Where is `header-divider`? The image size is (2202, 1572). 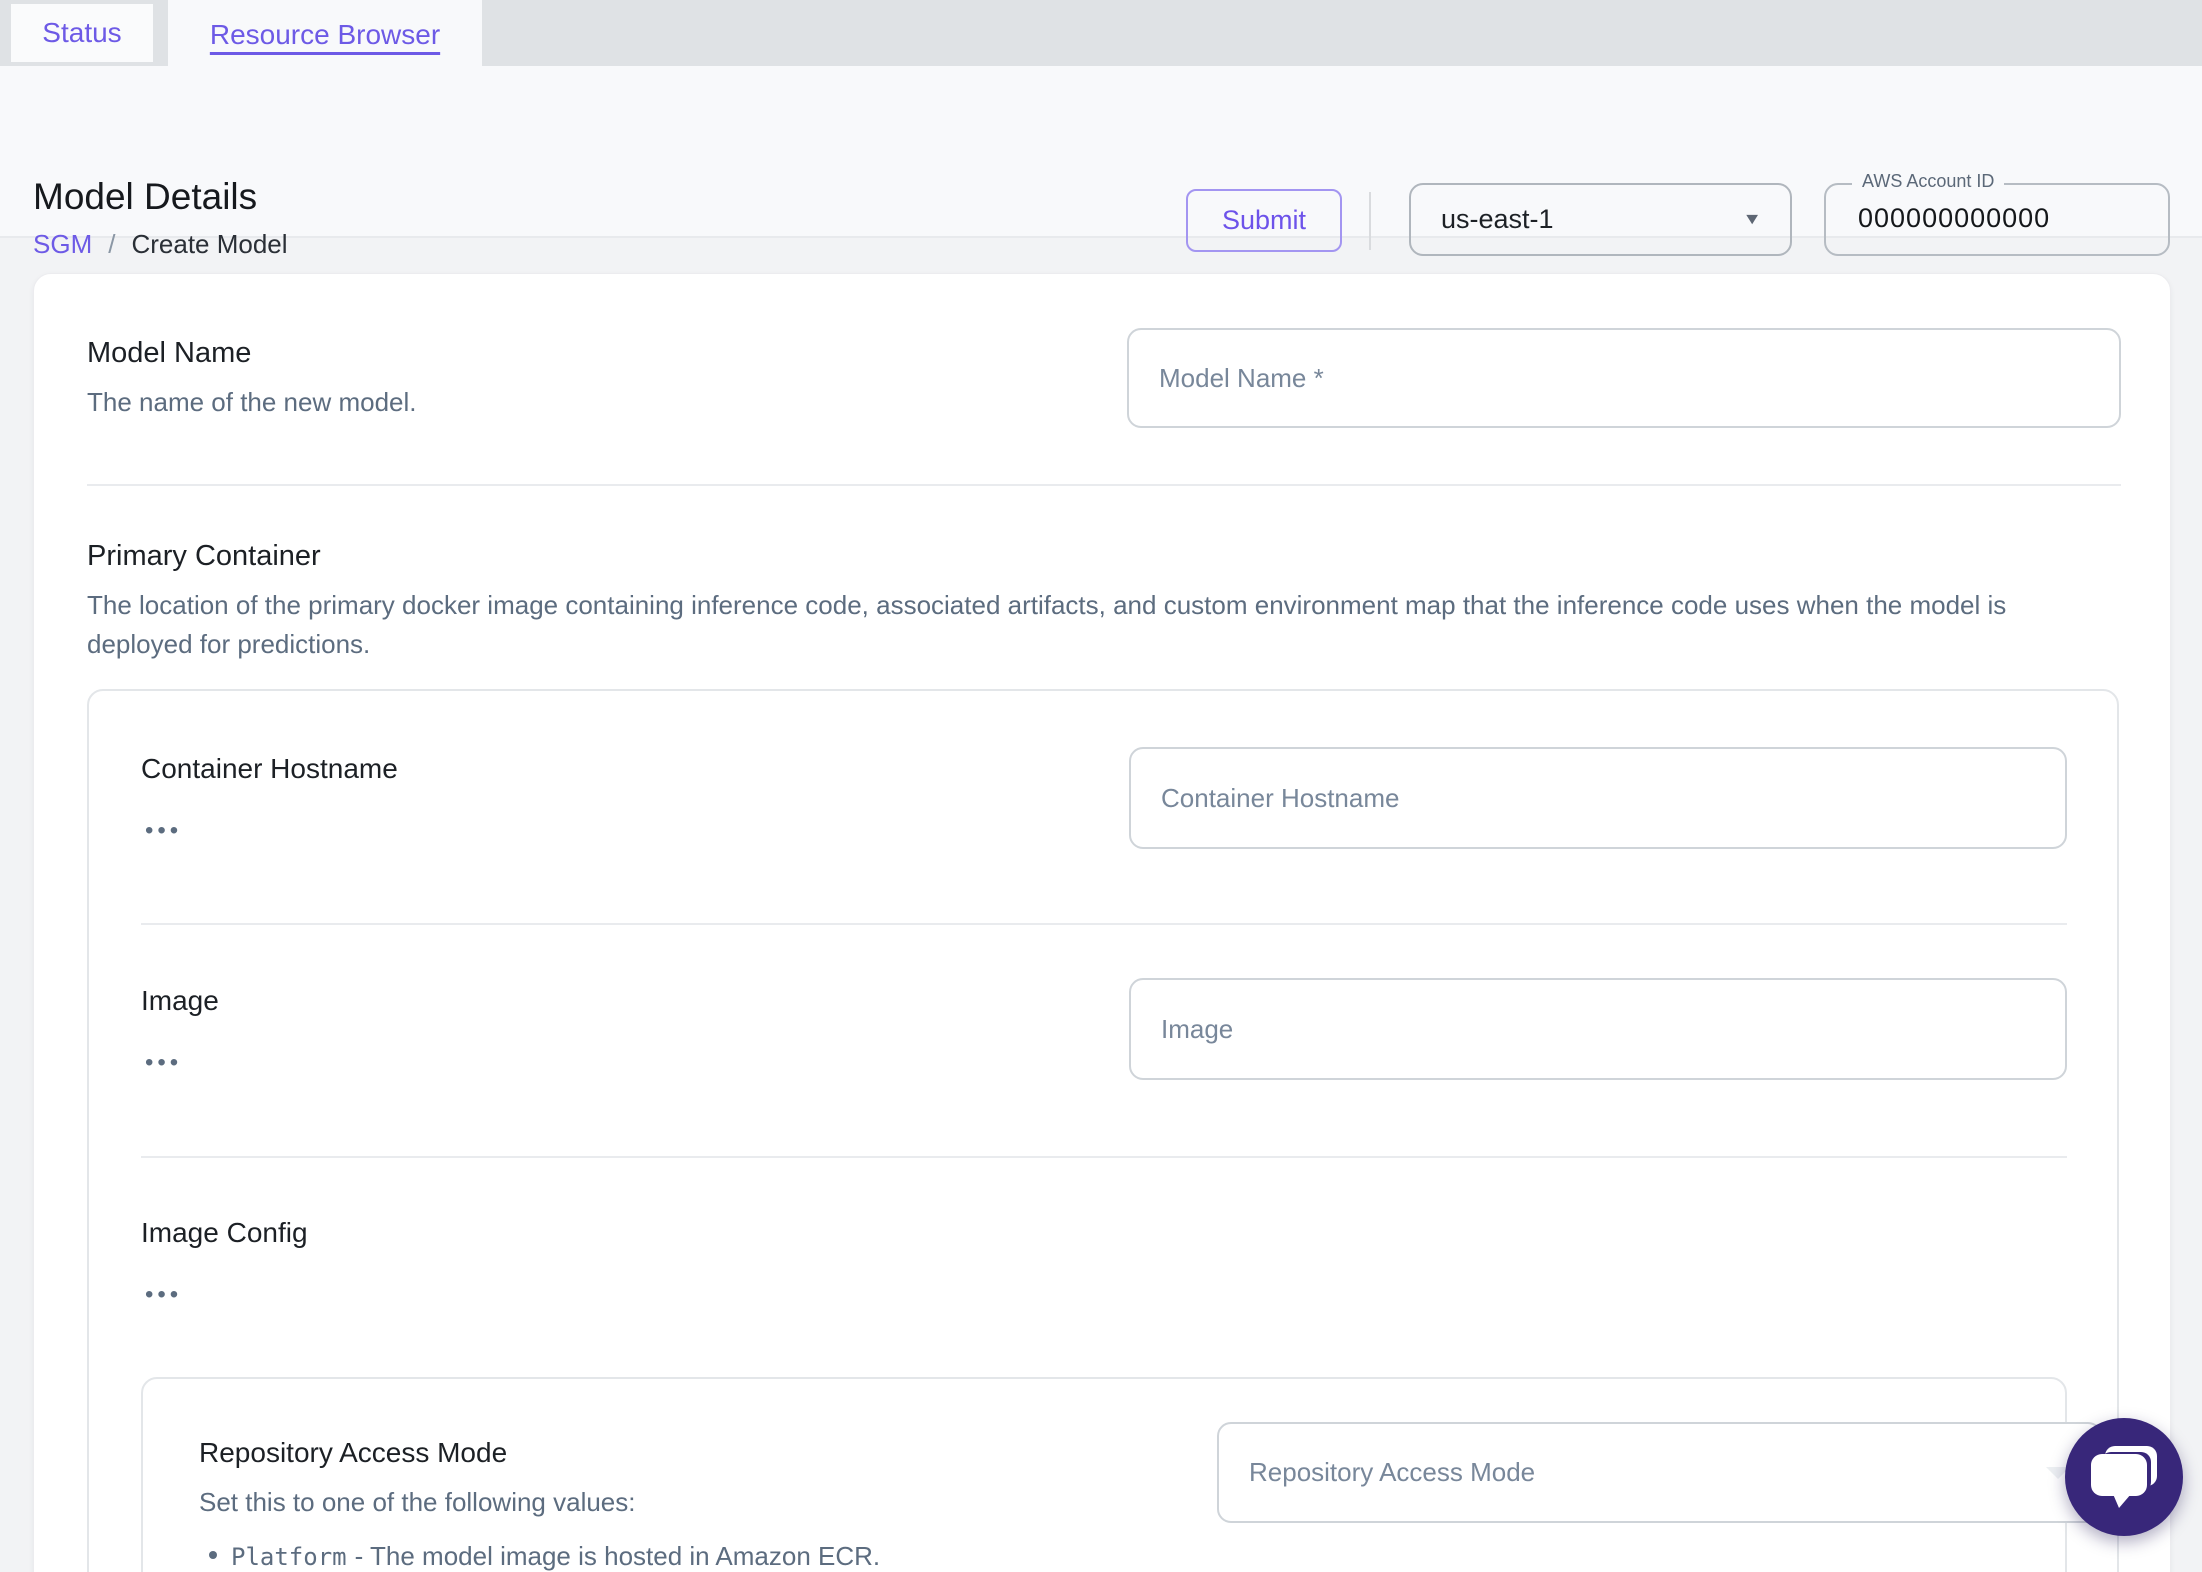
header-divider is located at coordinates (1370, 221).